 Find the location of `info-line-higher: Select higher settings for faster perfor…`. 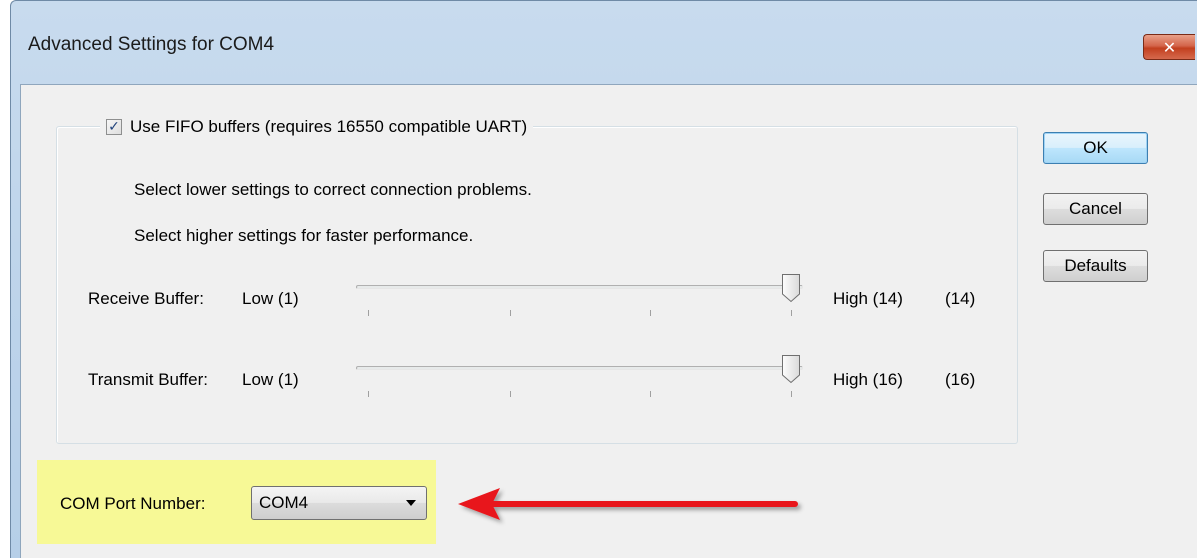

info-line-higher: Select higher settings for faster perfor… is located at coordinates (304, 235).